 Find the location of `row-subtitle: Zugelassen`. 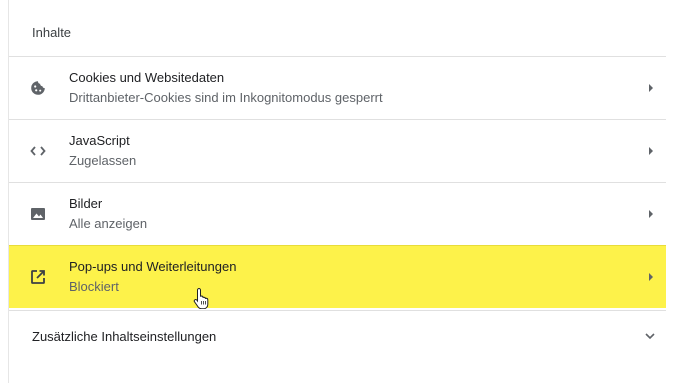

row-subtitle: Zugelassen is located at coordinates (103, 160).